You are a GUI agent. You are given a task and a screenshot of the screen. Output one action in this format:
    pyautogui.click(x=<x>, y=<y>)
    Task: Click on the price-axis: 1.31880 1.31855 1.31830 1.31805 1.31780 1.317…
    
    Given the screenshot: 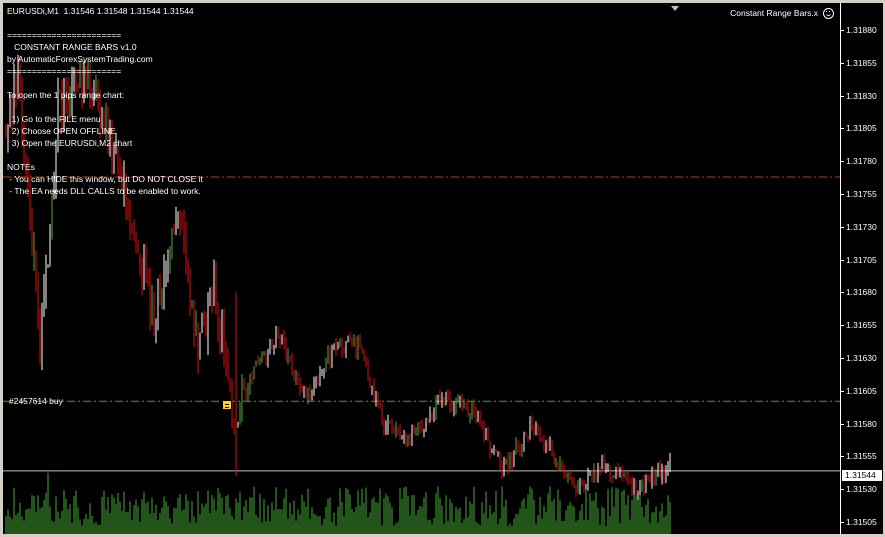 What is the action you would take?
    pyautogui.click(x=861, y=268)
    